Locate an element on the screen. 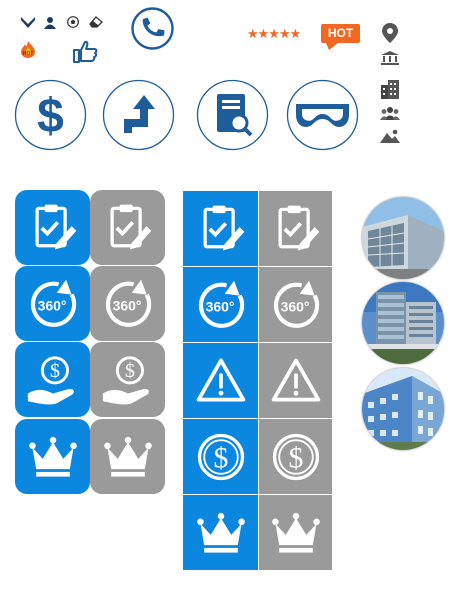 This screenshot has height=600, width=469. rotate-360-square-active is located at coordinates (220, 304).